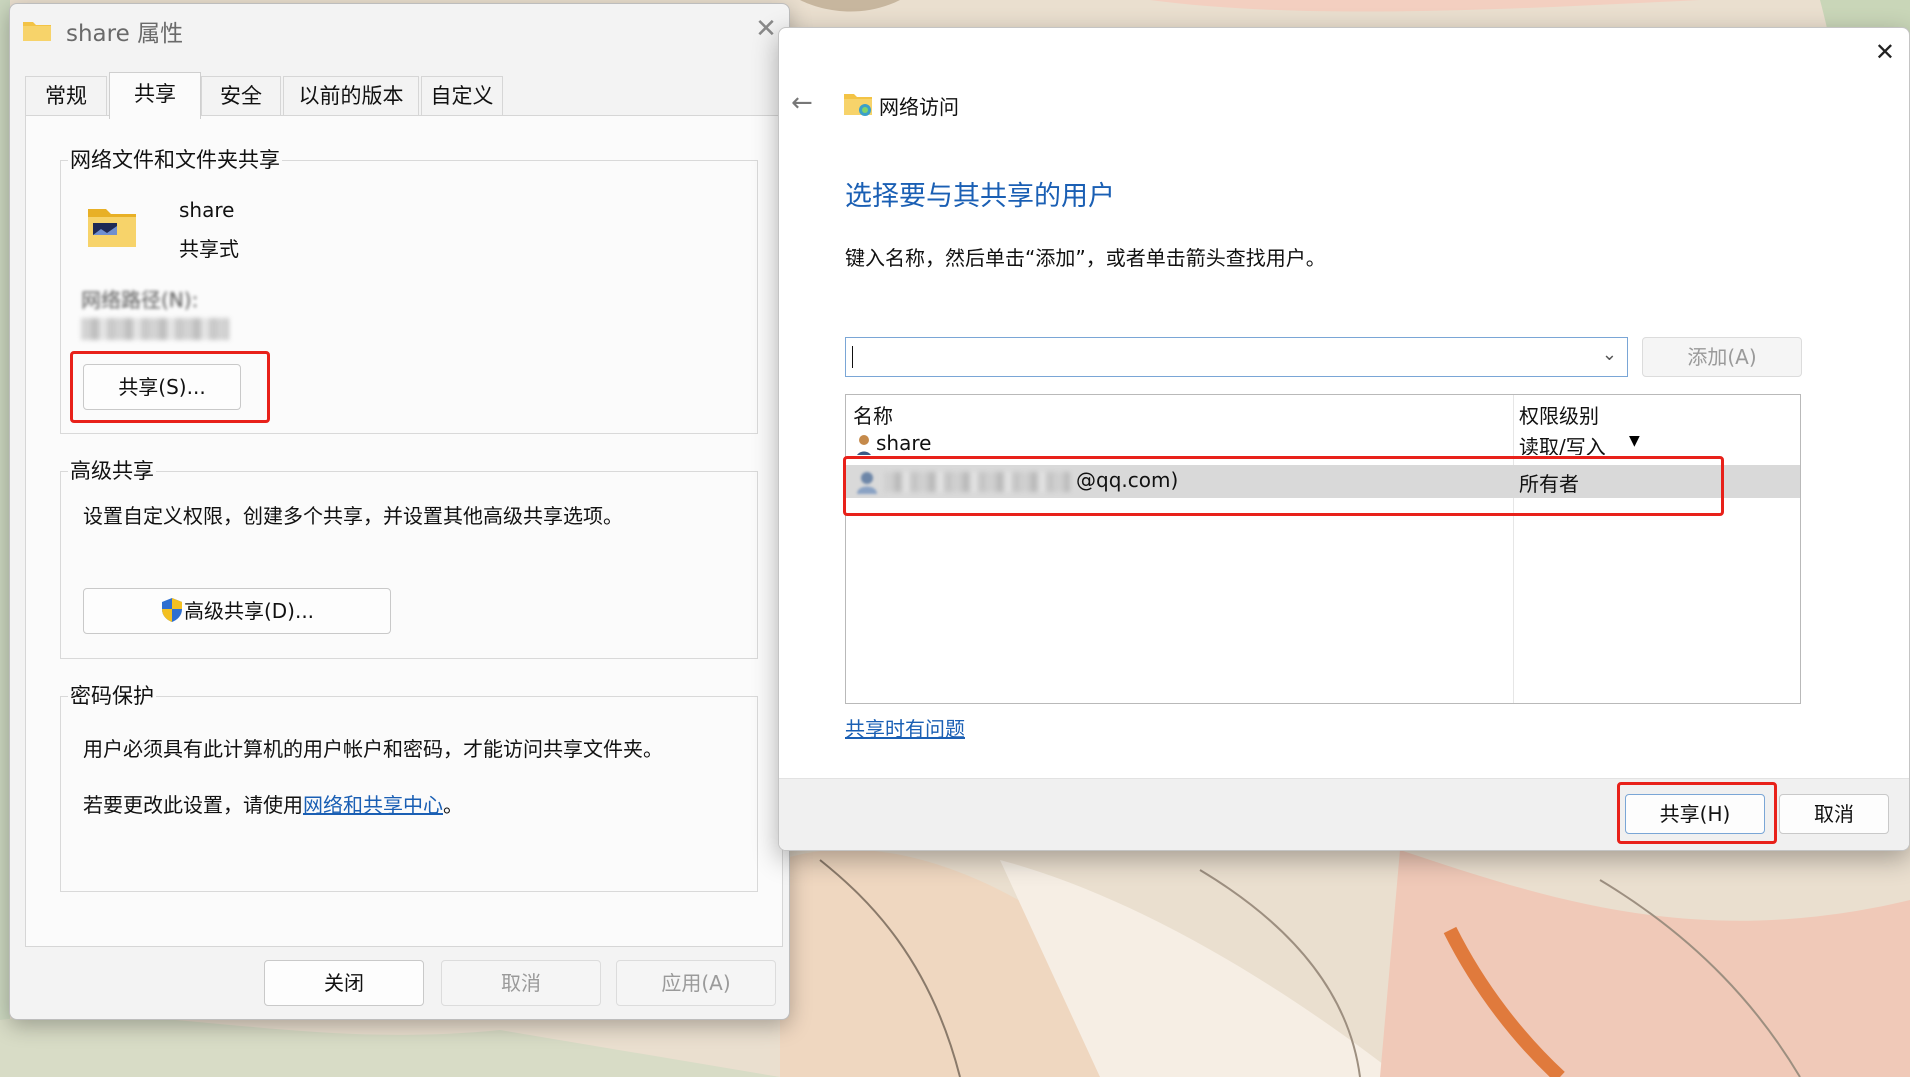 The height and width of the screenshot is (1077, 1910). I want to click on change-setting-prefix: 若要更改此设置，请使用, so click(193, 805).